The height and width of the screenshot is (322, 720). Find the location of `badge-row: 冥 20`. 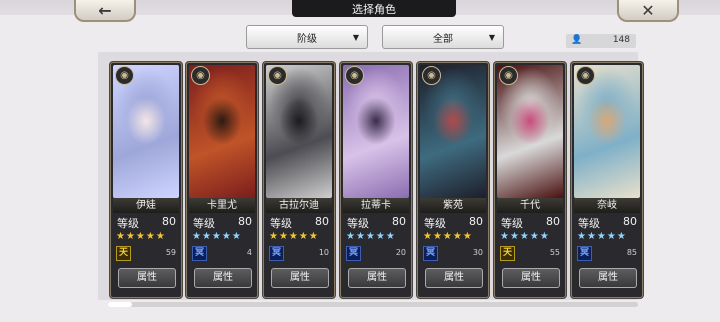

badge-row: 冥 20 is located at coordinates (376, 253).